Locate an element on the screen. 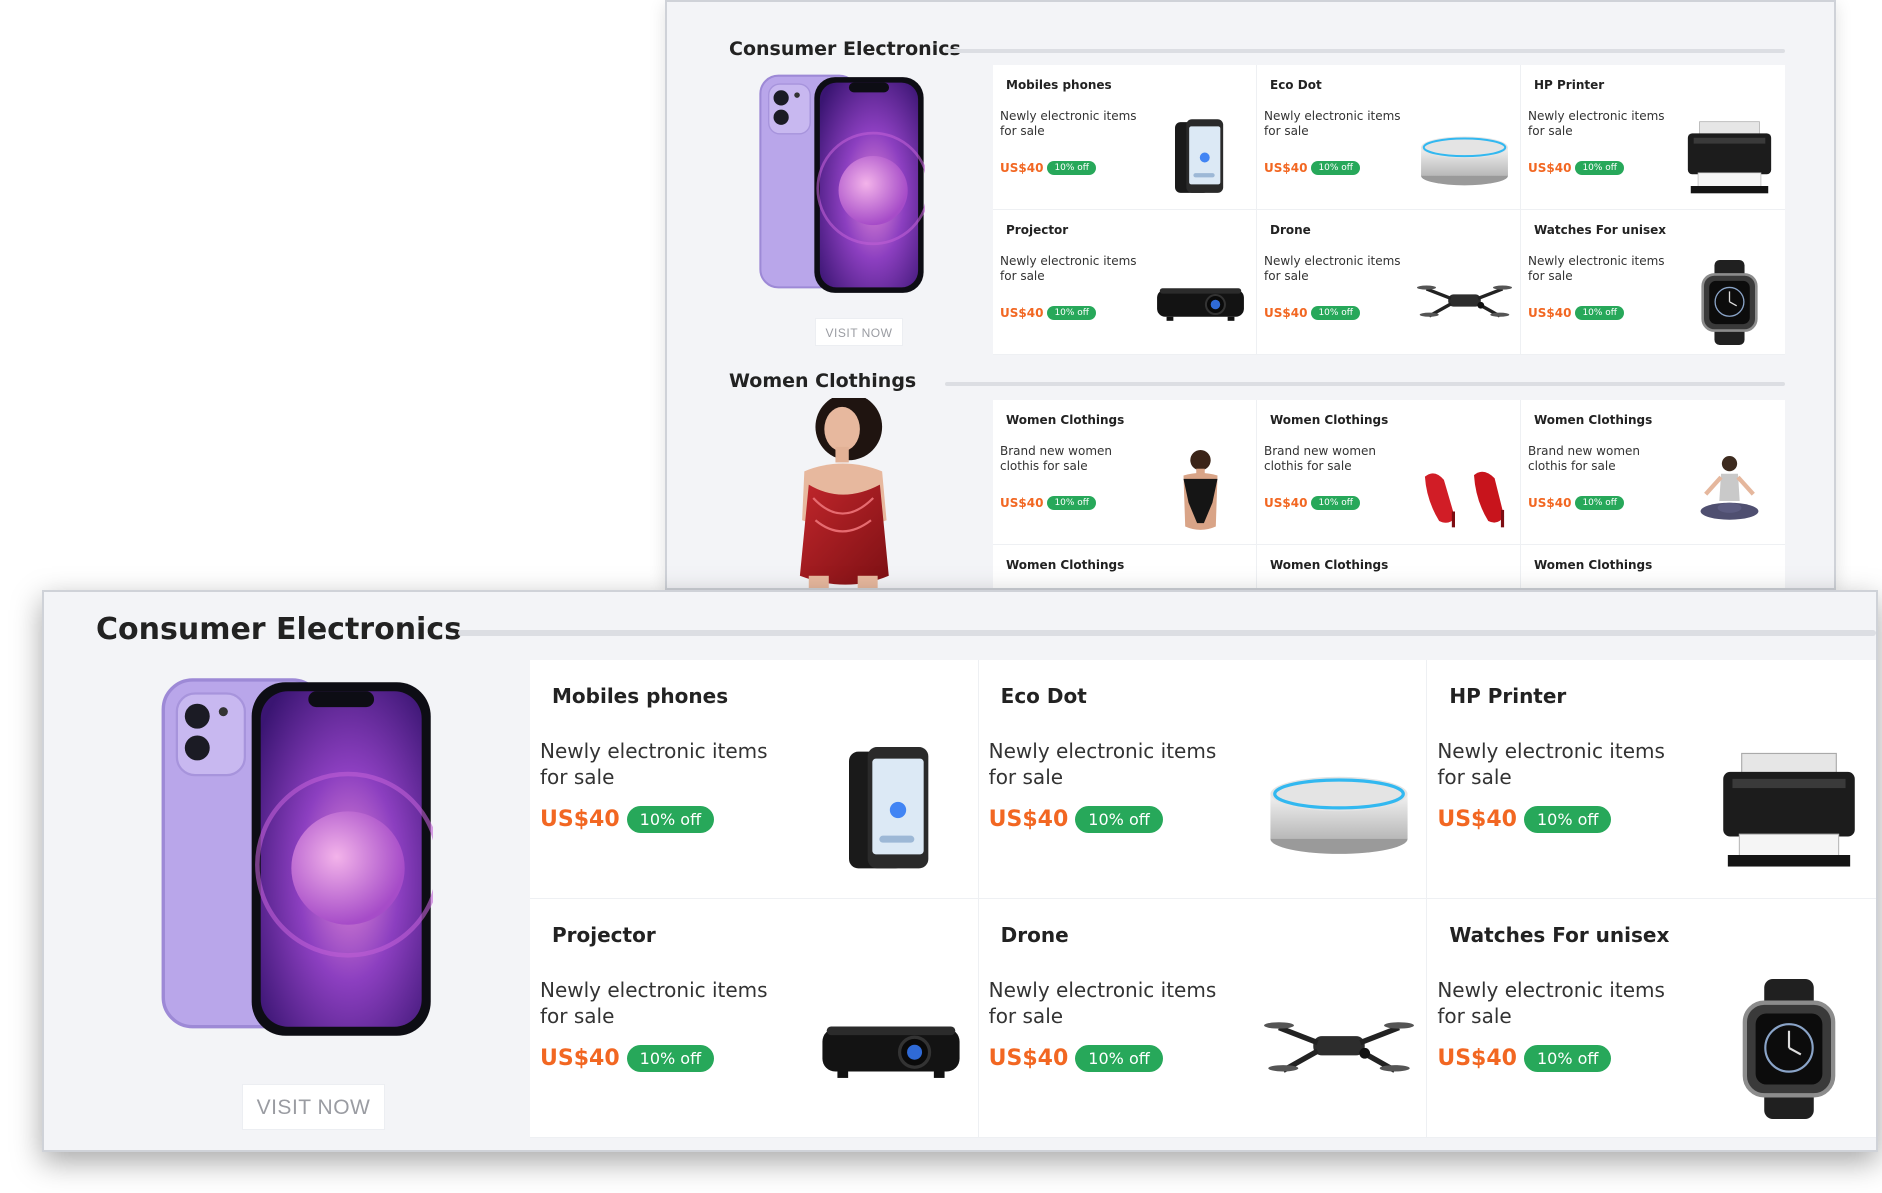 This screenshot has width=1882, height=1193. yoga-woman-image is located at coordinates (1729, 492).